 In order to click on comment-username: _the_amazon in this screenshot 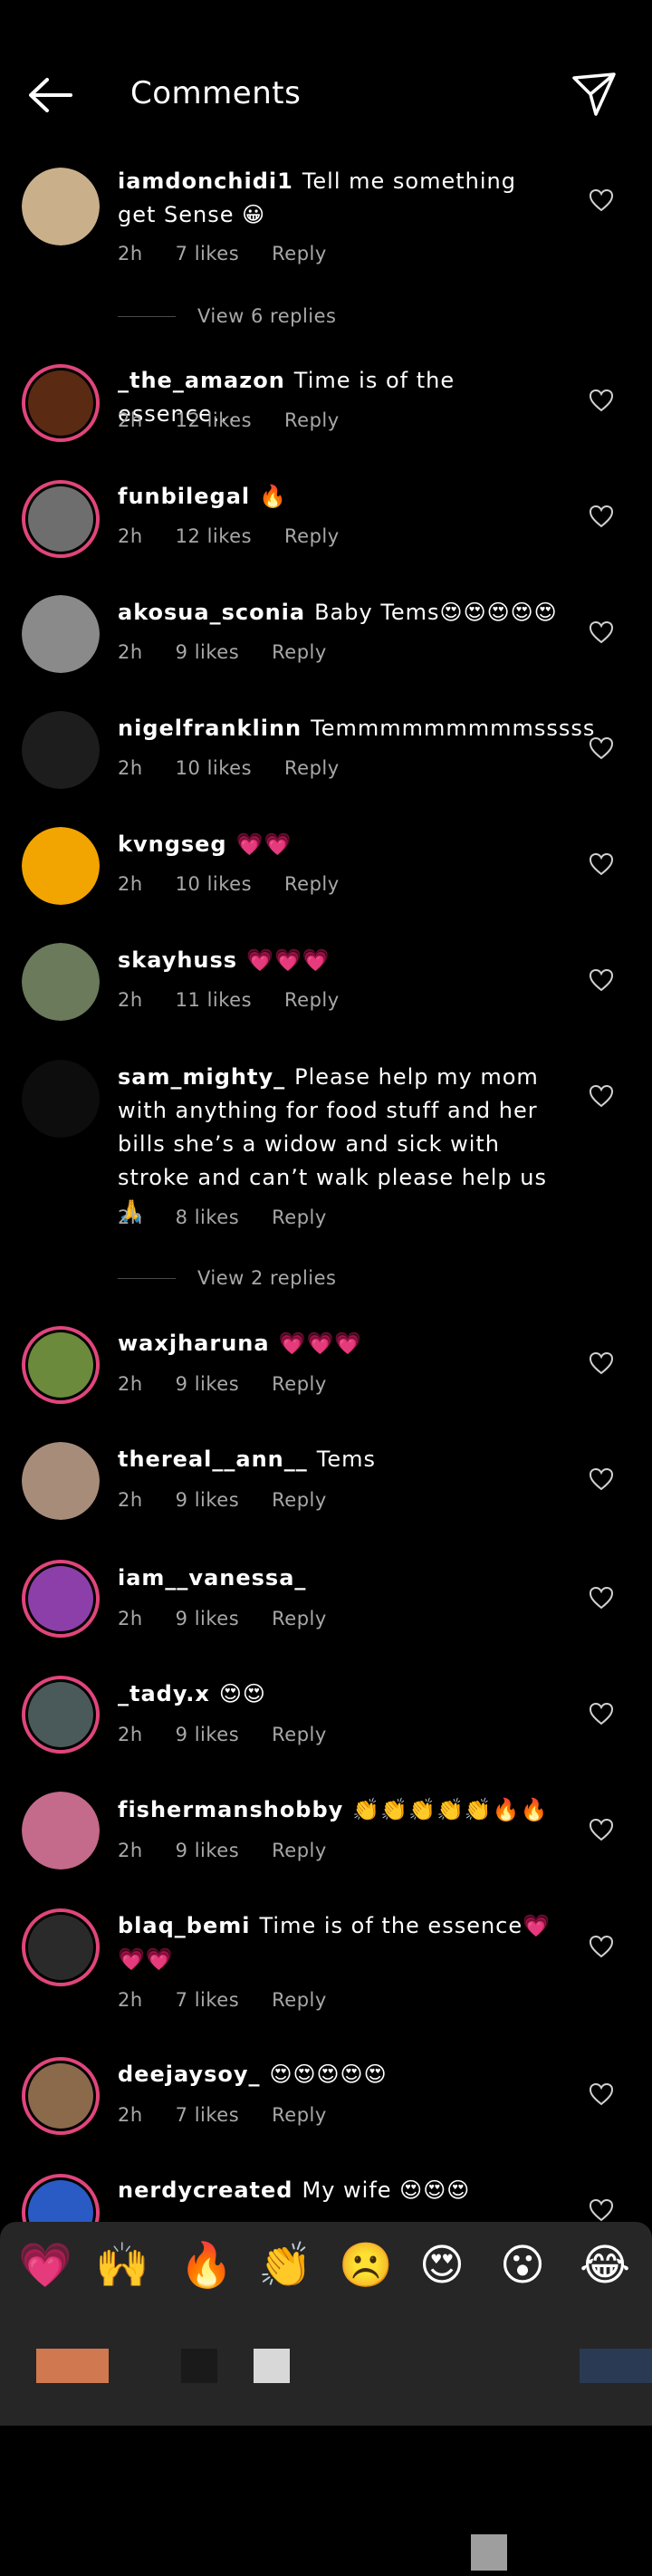, I will do `click(202, 380)`.